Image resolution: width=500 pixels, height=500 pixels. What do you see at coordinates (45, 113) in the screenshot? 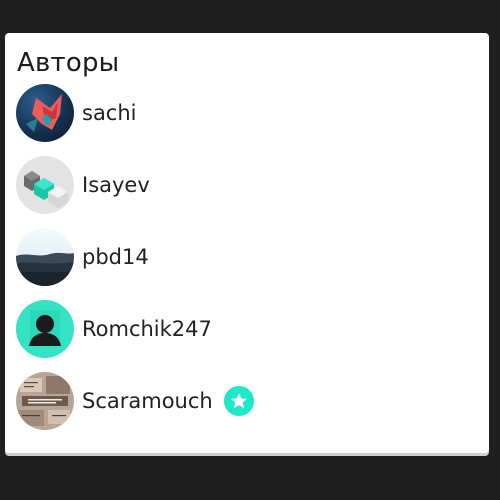
I see `fox-art-avatar-icon` at bounding box center [45, 113].